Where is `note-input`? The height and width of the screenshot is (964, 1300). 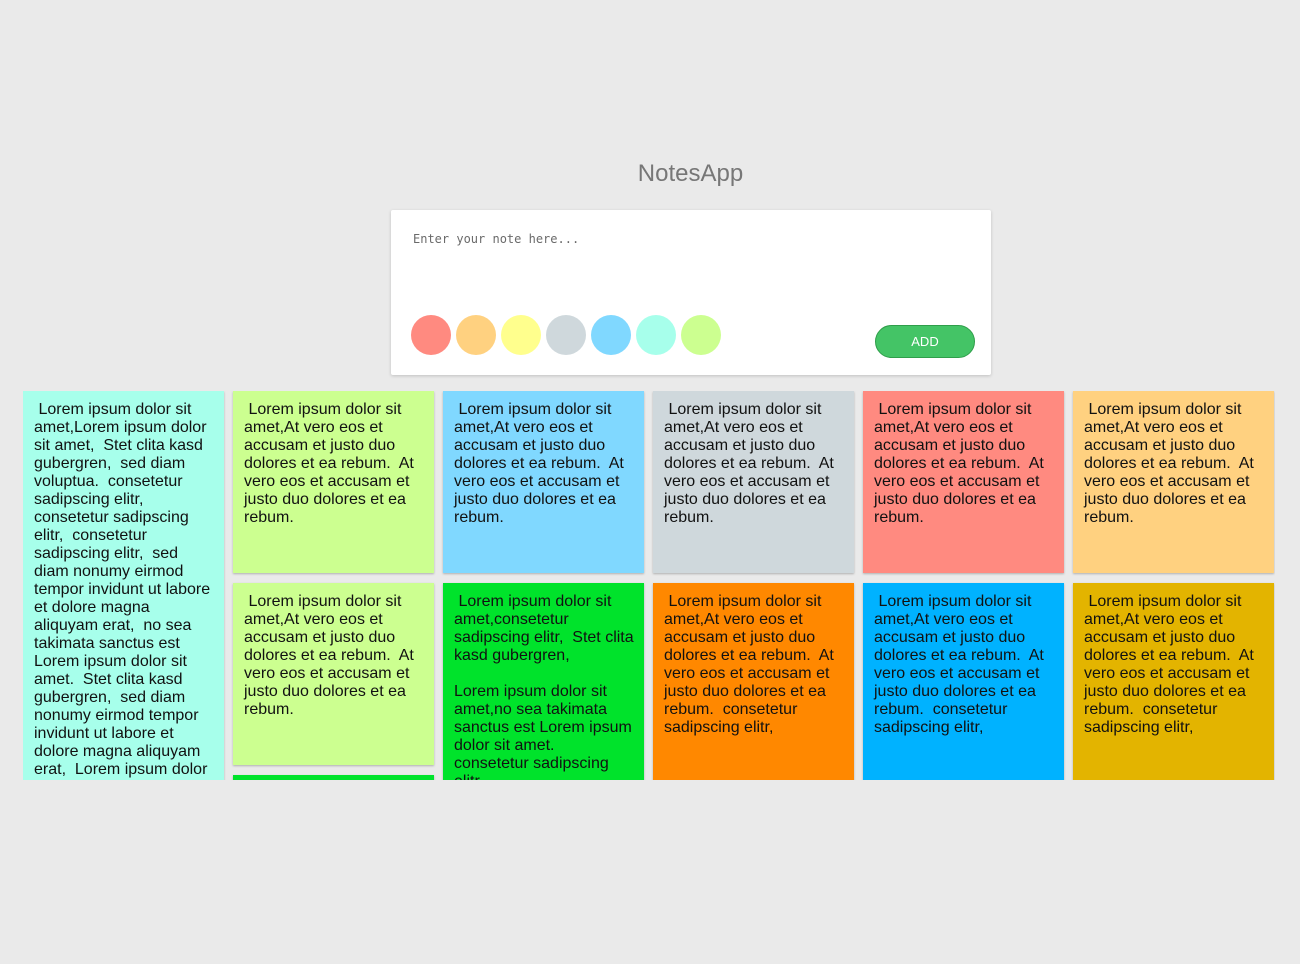
note-input is located at coordinates (698, 267).